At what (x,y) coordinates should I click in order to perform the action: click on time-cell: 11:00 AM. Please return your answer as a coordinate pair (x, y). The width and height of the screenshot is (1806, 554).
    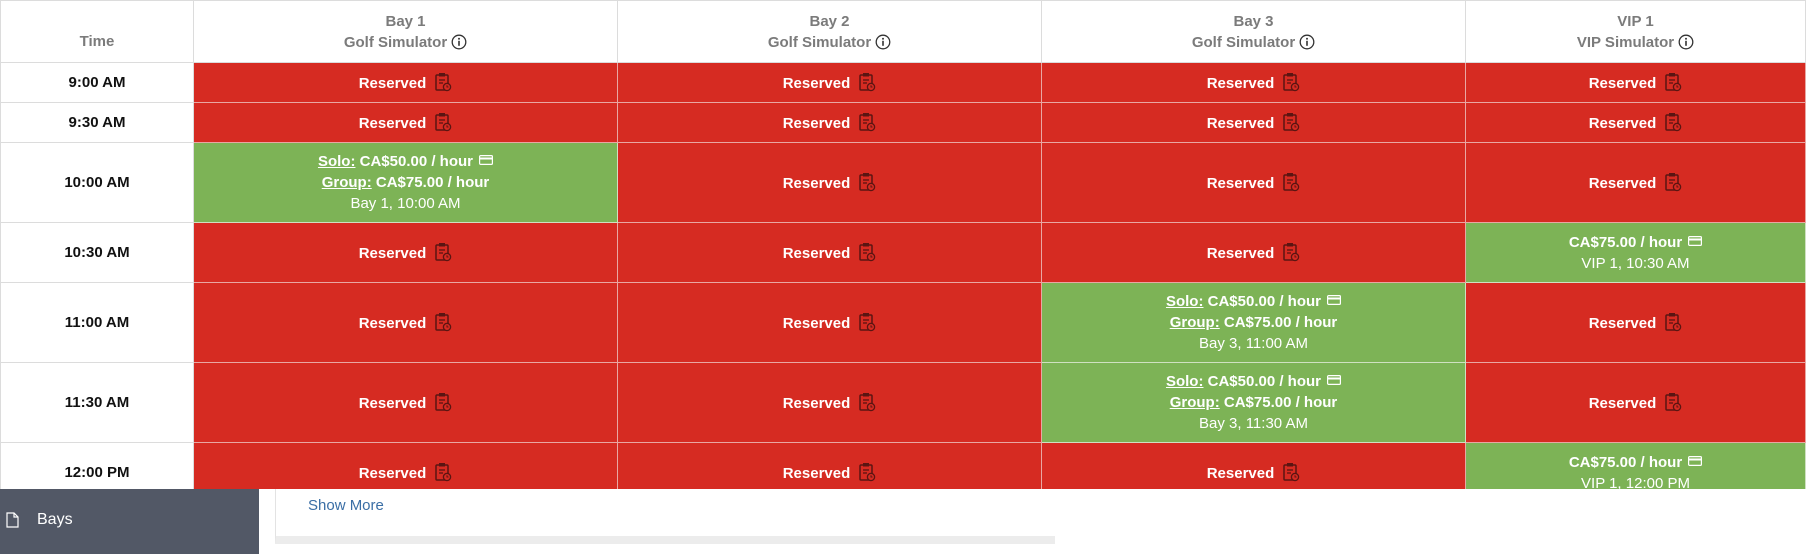
    Looking at the image, I should click on (97, 322).